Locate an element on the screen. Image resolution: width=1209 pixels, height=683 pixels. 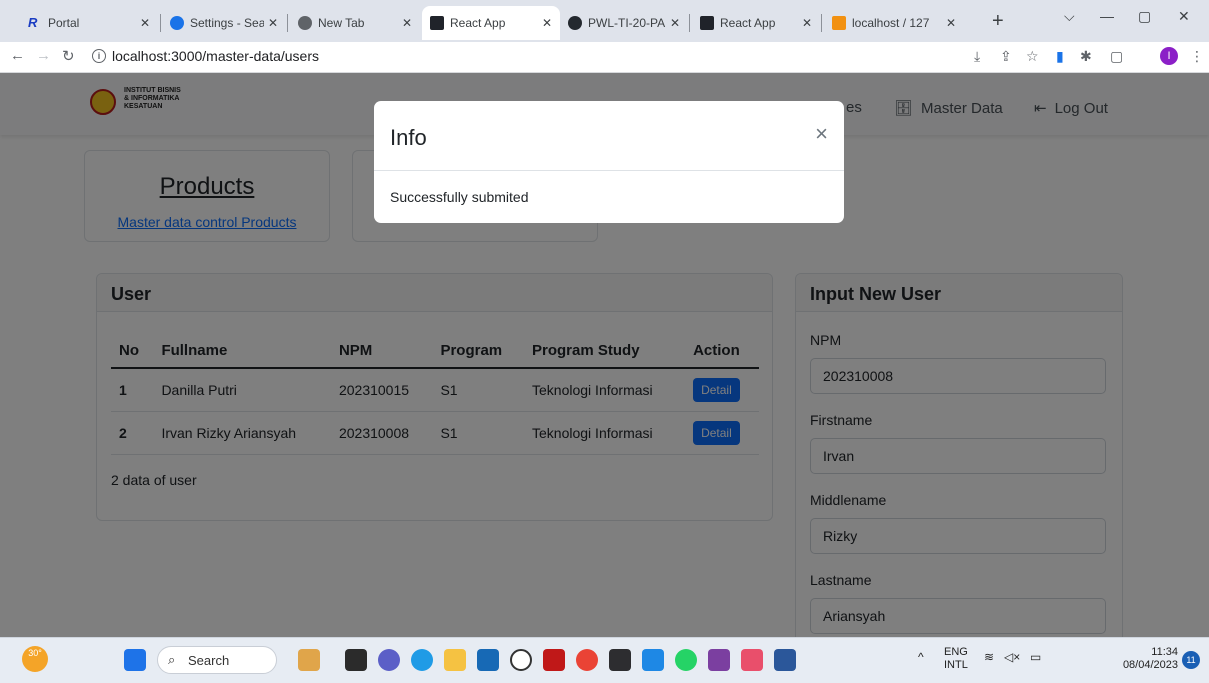
file-explorer-icon is located at coordinates (455, 660).